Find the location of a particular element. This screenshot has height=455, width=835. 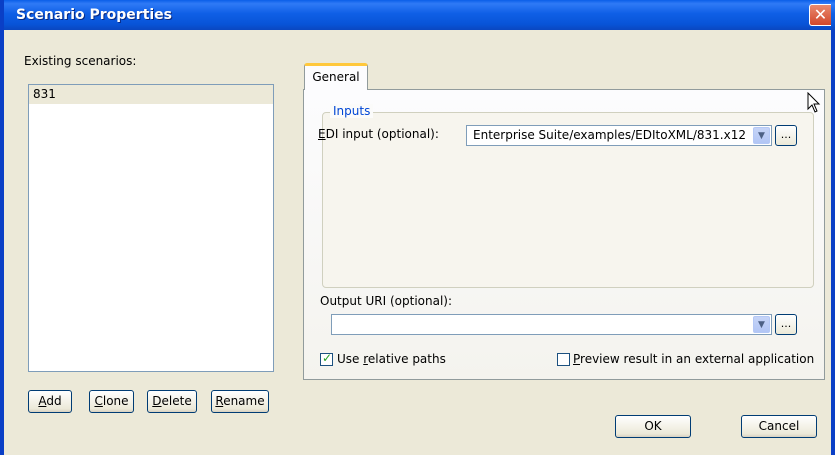

list-item: 831 is located at coordinates (151, 94).